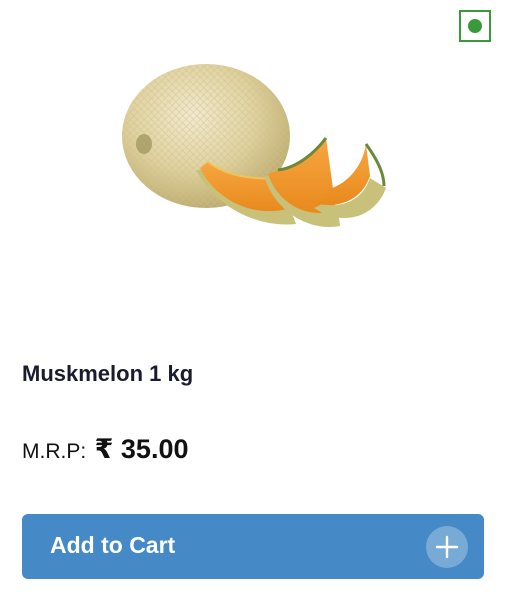 Image resolution: width=506 pixels, height=596 pixels. I want to click on veg-dot, so click(475, 26).